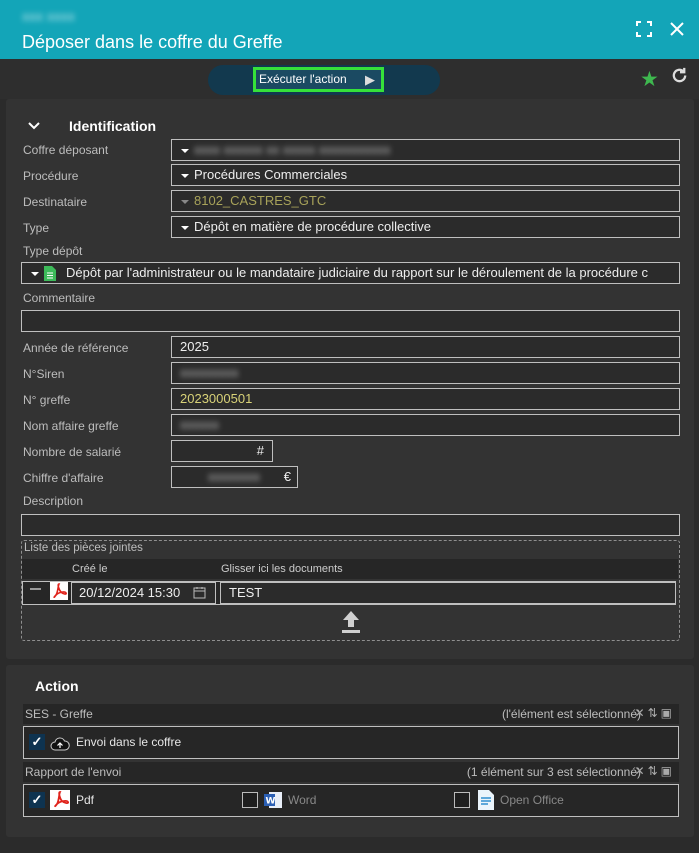 This screenshot has width=699, height=853. Describe the element at coordinates (47, 400) in the screenshot. I see `greffe-label: N° greffe` at that location.